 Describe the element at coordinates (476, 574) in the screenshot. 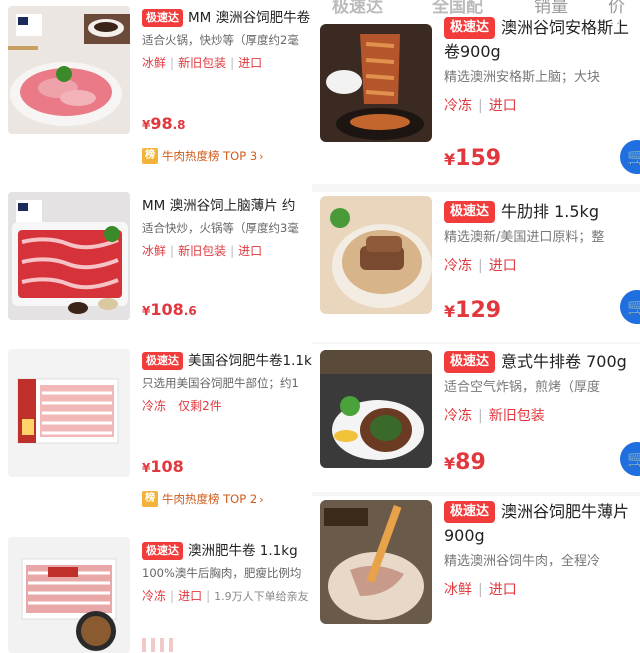

I see `product-card: 极速达 澳洲谷饲肥牛薄片 900g 精选澳洲谷饲牛肉，全程冷 冰鲜 | 进口` at that location.